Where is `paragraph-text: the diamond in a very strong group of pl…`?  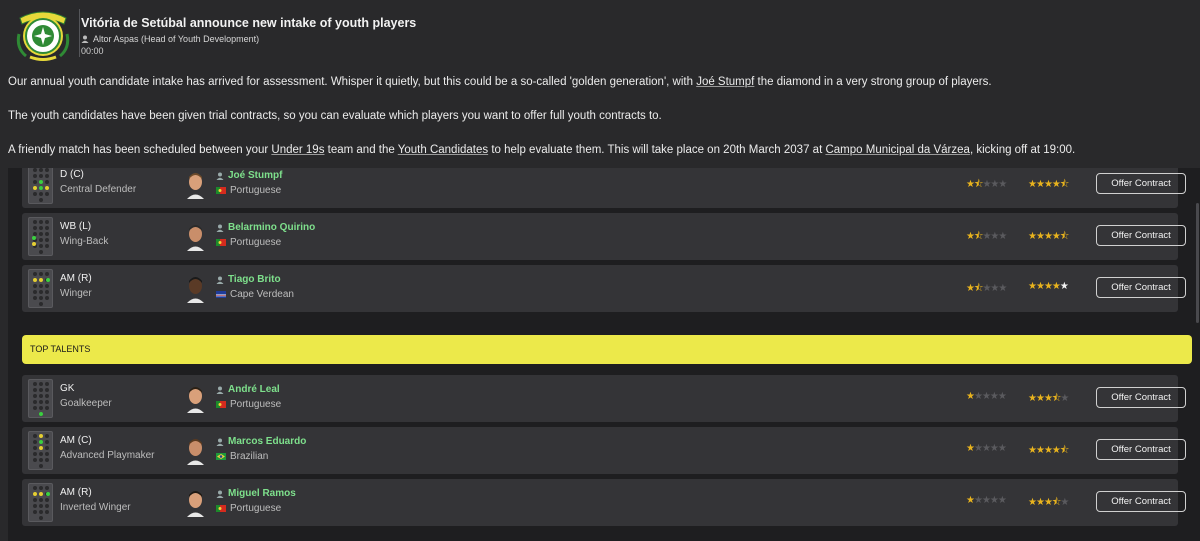 paragraph-text: the diamond in a very strong group of pl… is located at coordinates (873, 82).